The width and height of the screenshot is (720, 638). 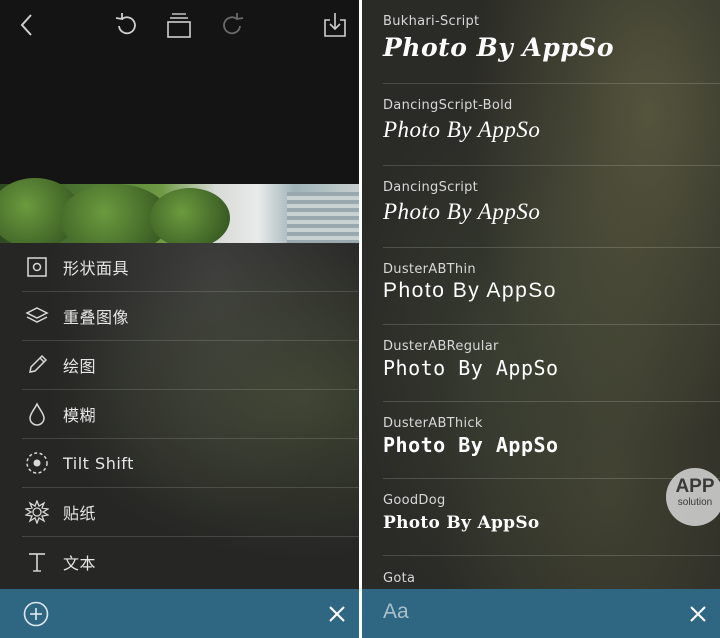 What do you see at coordinates (335, 25) in the screenshot?
I see `share-export-icon` at bounding box center [335, 25].